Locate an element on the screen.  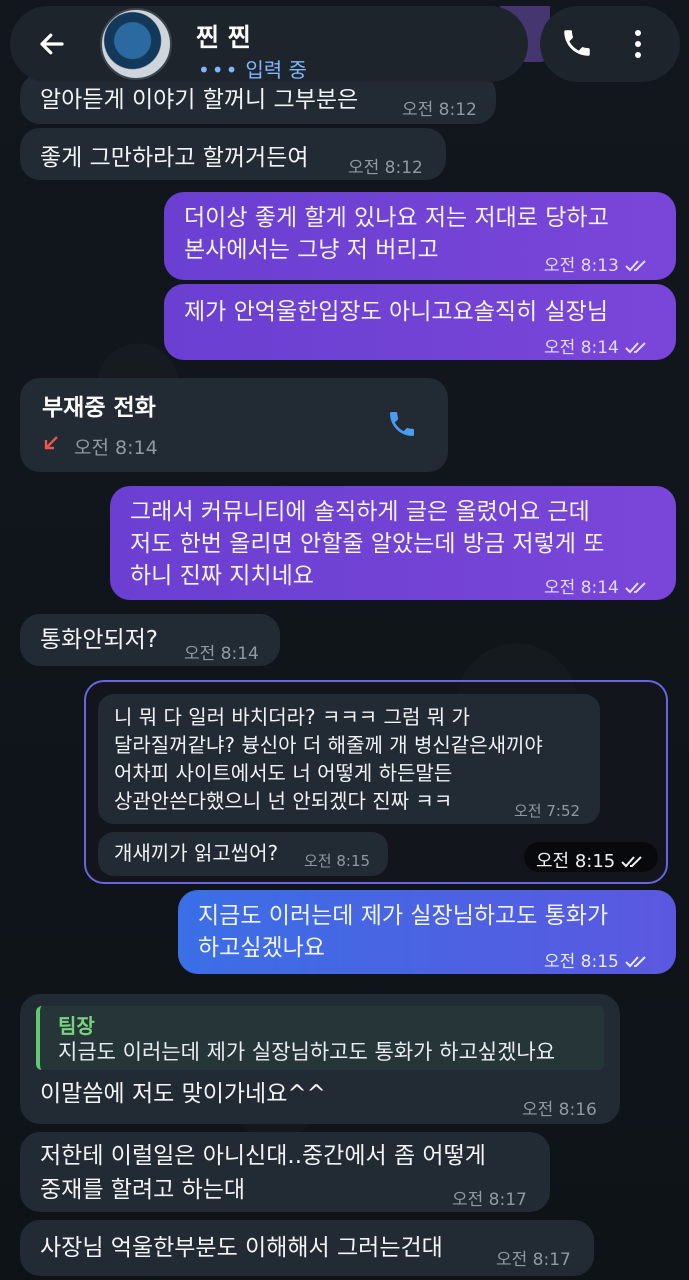
typing-dots: ••• is located at coordinates (219, 70).